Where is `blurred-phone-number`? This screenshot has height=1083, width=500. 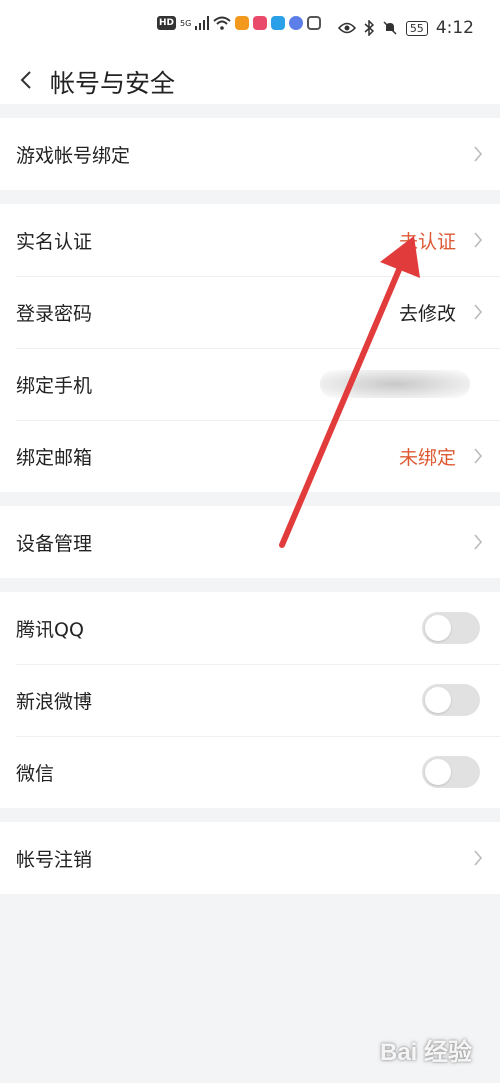 blurred-phone-number is located at coordinates (395, 384).